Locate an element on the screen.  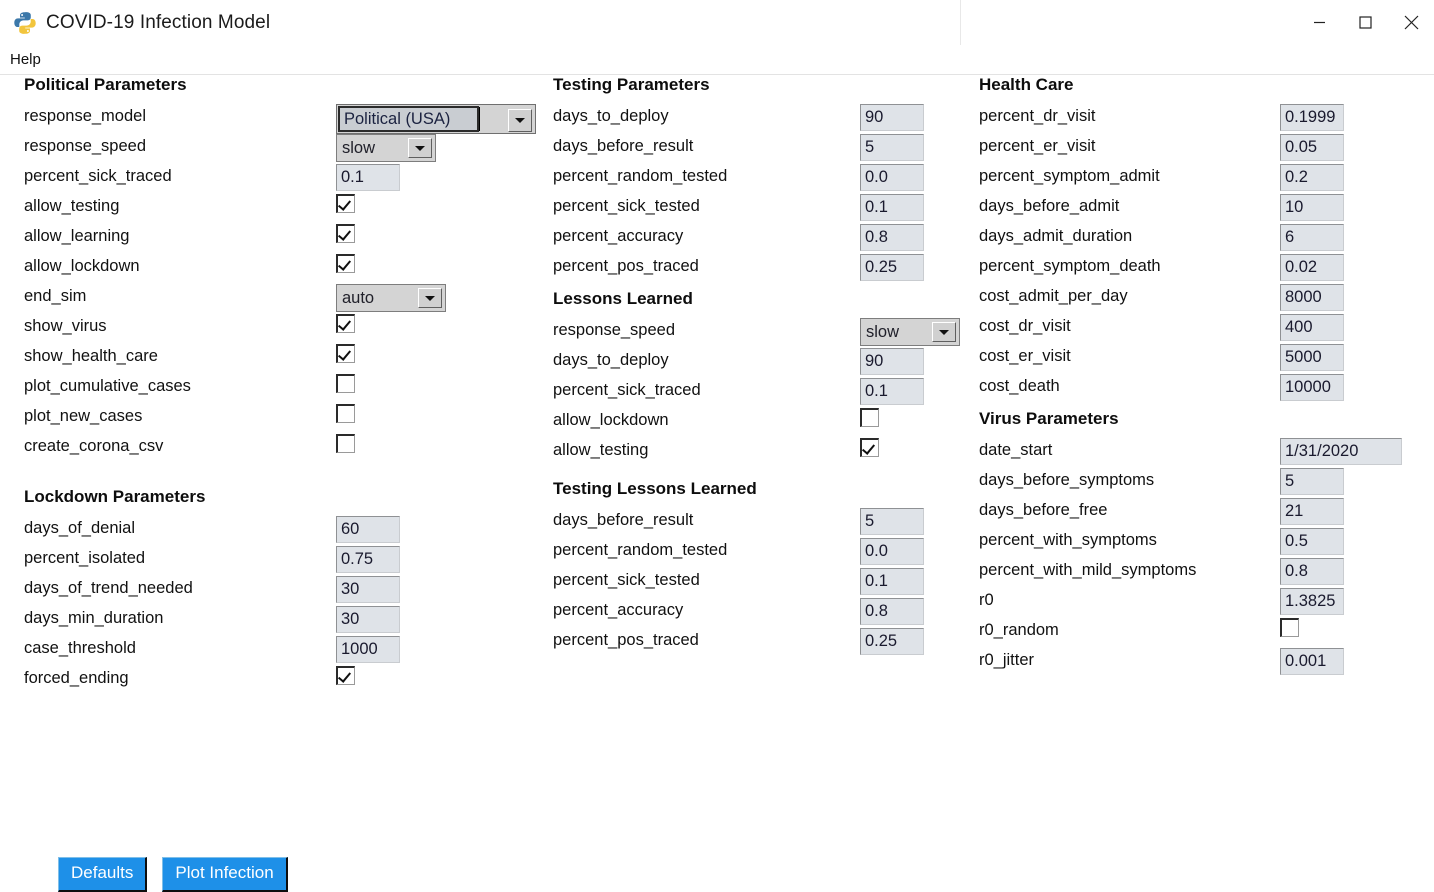
checkbox-r0-random is located at coordinates (1289, 627).